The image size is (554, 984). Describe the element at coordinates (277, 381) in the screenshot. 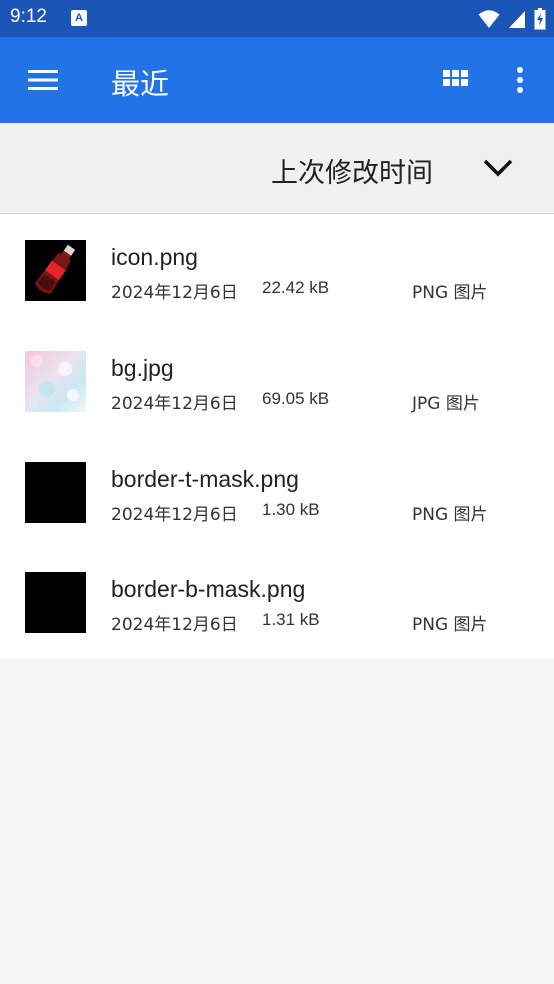

I see `file-item: bg.jpg 2024年12月6日 69.05 kB JPG 图片` at that location.